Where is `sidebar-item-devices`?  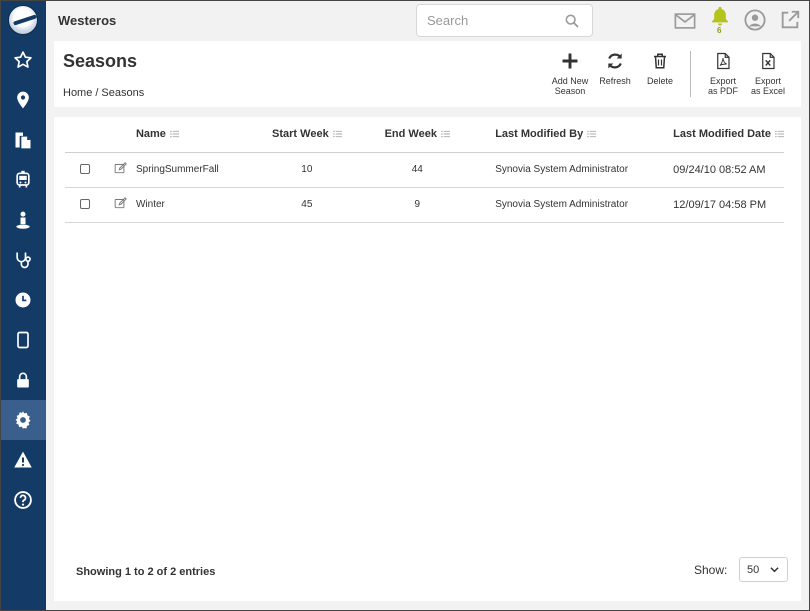 sidebar-item-devices is located at coordinates (23, 340).